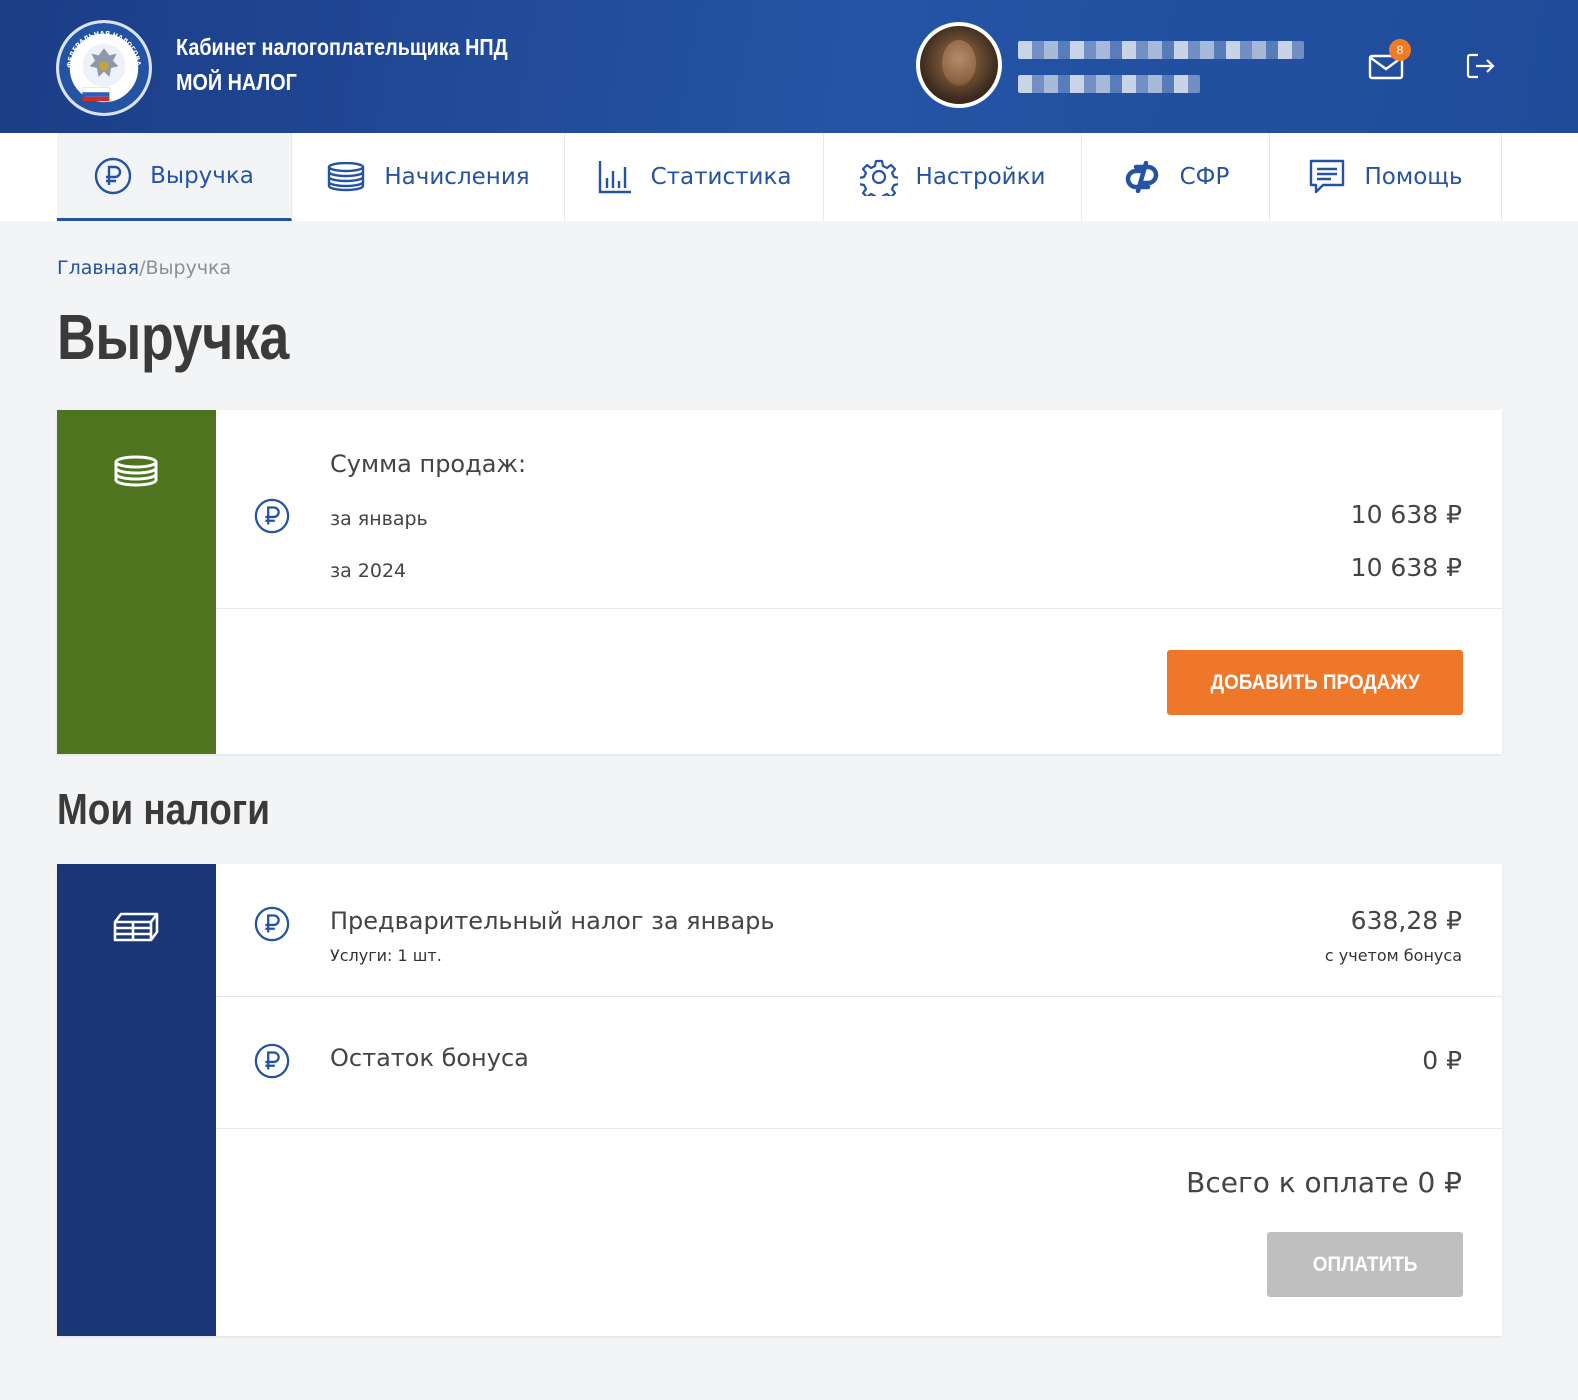 The width and height of the screenshot is (1578, 1400). Describe the element at coordinates (368, 571) in the screenshot. I see `sales-year-label: за 2024` at that location.